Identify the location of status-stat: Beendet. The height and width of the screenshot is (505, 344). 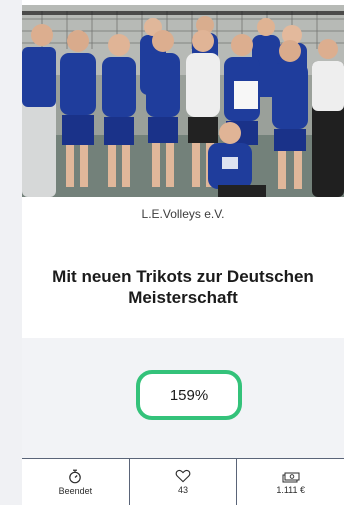
(75, 482).